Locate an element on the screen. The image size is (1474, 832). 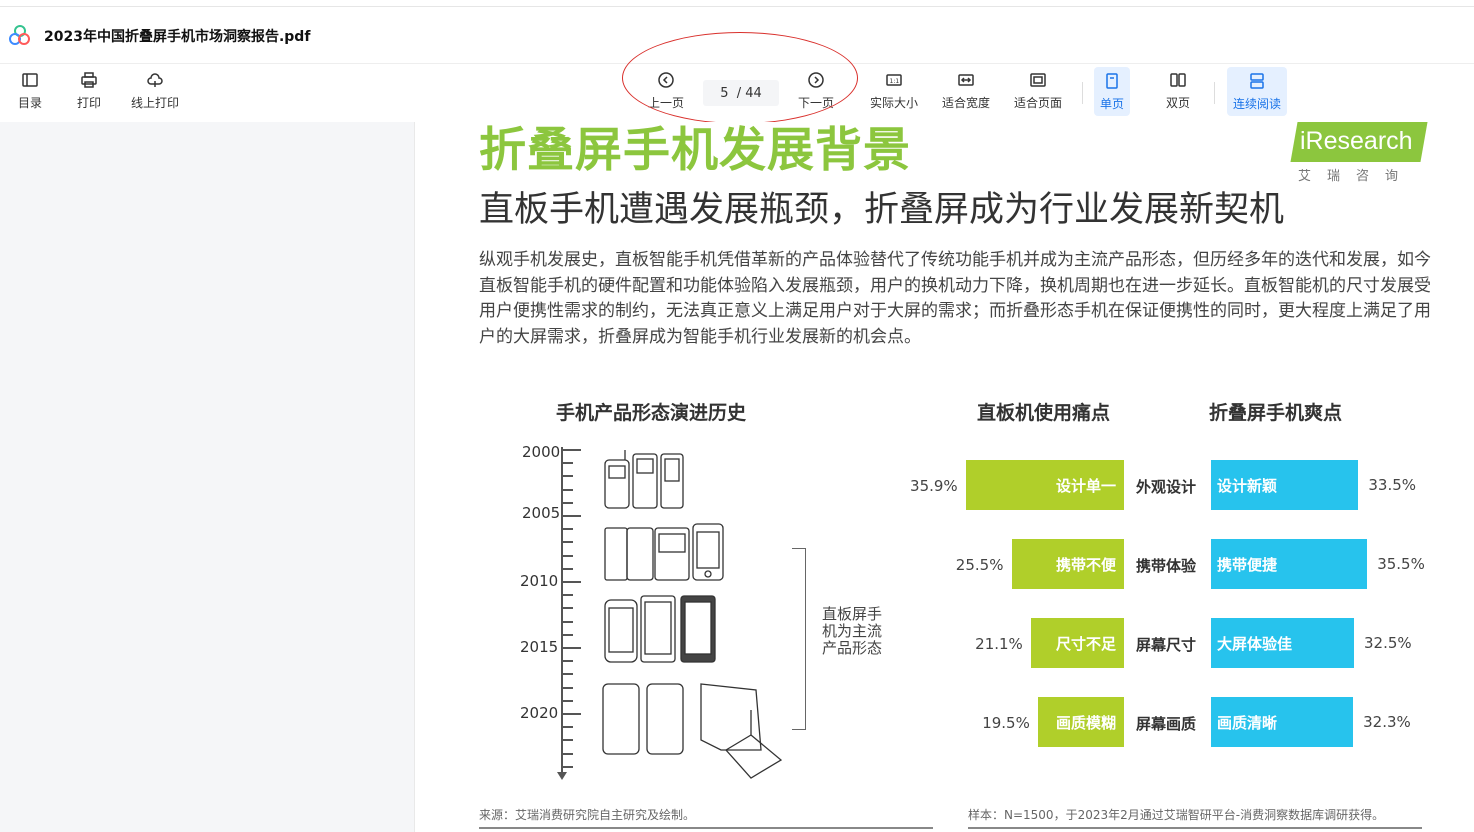
pain-bar: 画质模糊 is located at coordinates (1081, 722).